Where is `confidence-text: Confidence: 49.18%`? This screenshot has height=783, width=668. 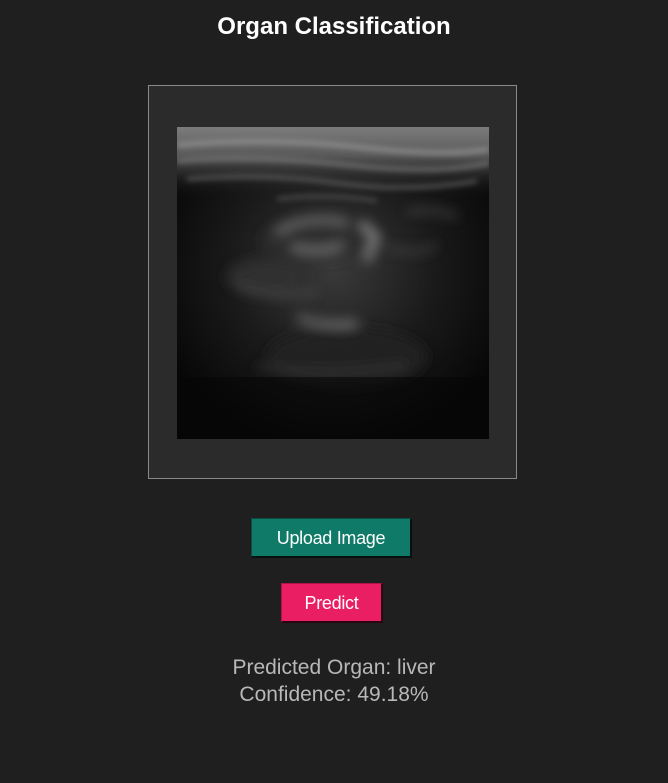 confidence-text: Confidence: 49.18% is located at coordinates (334, 694).